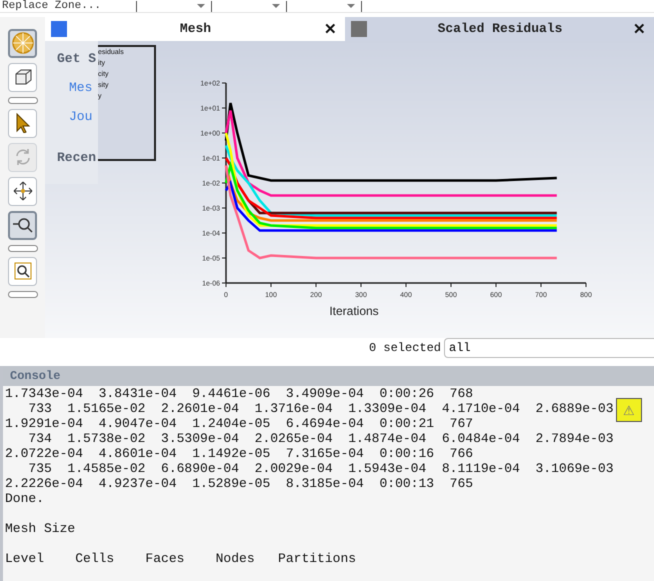 The width and height of the screenshot is (654, 581). What do you see at coordinates (629, 410) in the screenshot?
I see `warning-button: ⚠` at bounding box center [629, 410].